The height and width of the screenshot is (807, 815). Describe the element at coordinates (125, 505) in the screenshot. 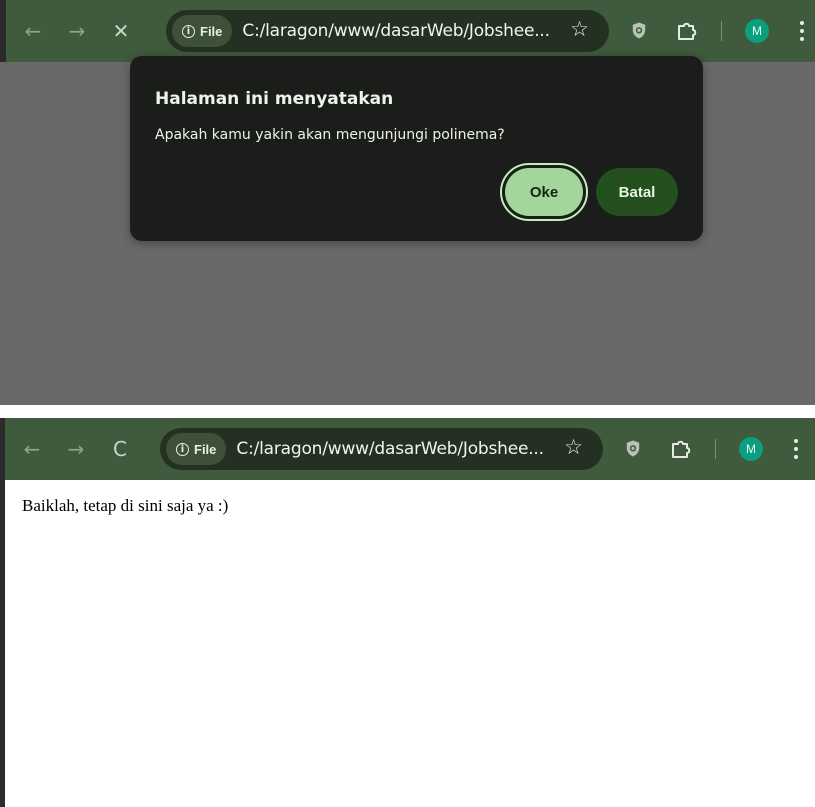

I see `page-body-text: Baiklah, tetap di sini saja ya :)` at that location.